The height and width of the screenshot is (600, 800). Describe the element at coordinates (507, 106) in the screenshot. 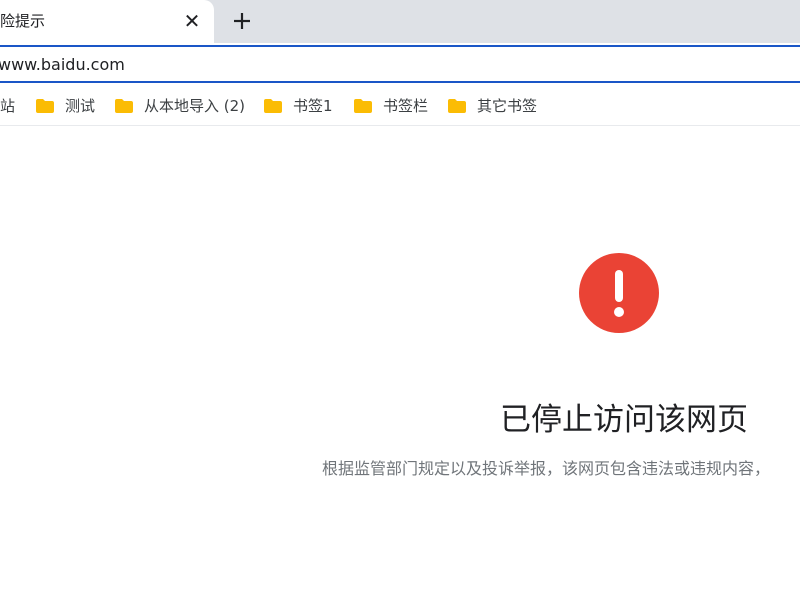

I see `bookmark-label: 其它书签` at that location.